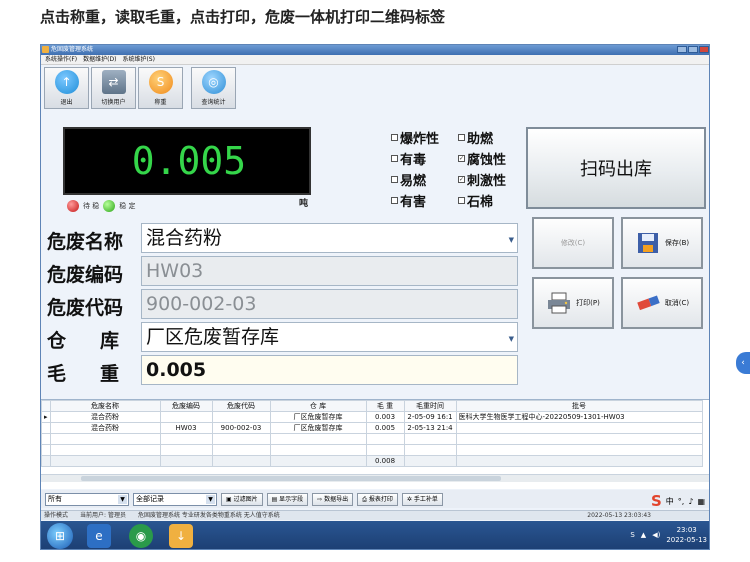  Describe the element at coordinates (681, 501) in the screenshot. I see `punctuation-icon: °,` at that location.